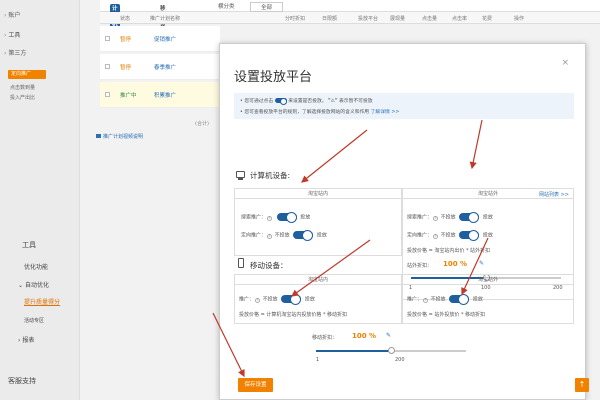  I want to click on table-row: 推广中 积累推广, so click(160, 95).